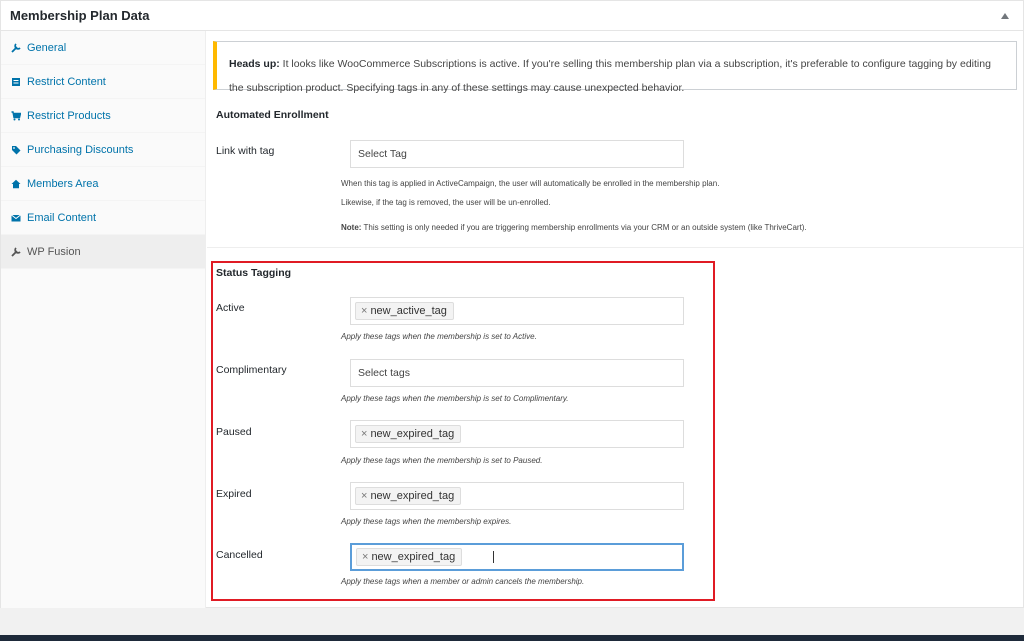 The image size is (1024, 641). Describe the element at coordinates (54, 251) in the screenshot. I see `tab-label: WP Fusion` at that location.